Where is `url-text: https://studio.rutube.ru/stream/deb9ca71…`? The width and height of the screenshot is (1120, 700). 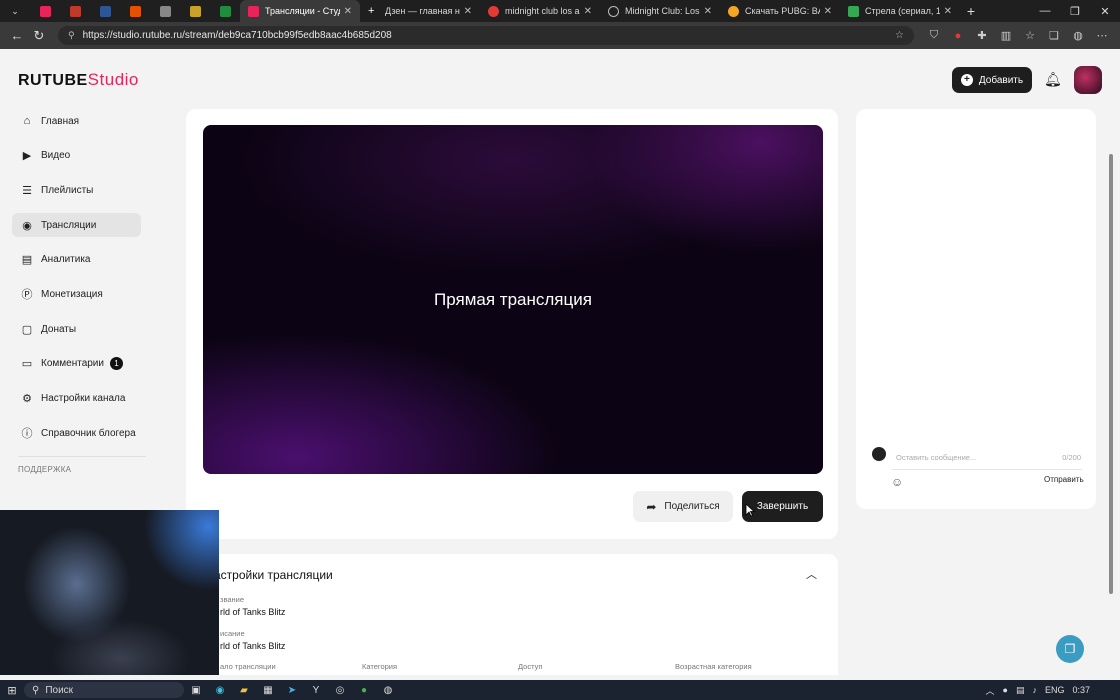
url-text: https://studio.rutube.ru/stream/deb9ca71… is located at coordinates (237, 35).